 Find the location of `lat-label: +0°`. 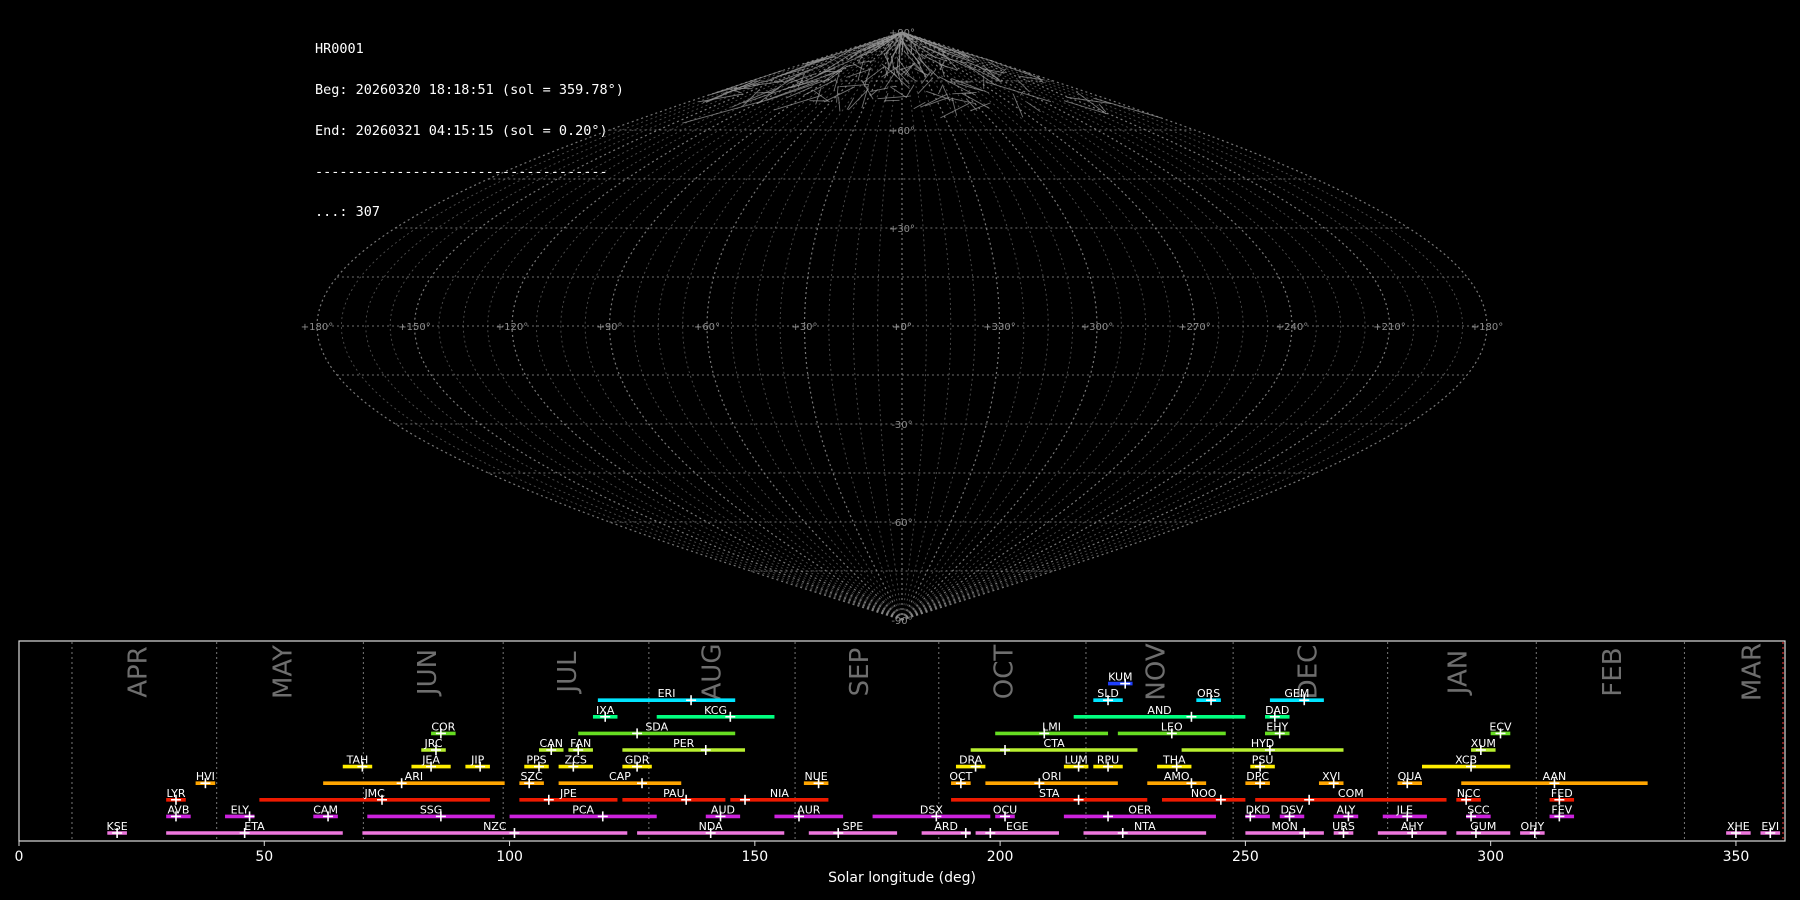

lat-label: +0° is located at coordinates (902, 327).